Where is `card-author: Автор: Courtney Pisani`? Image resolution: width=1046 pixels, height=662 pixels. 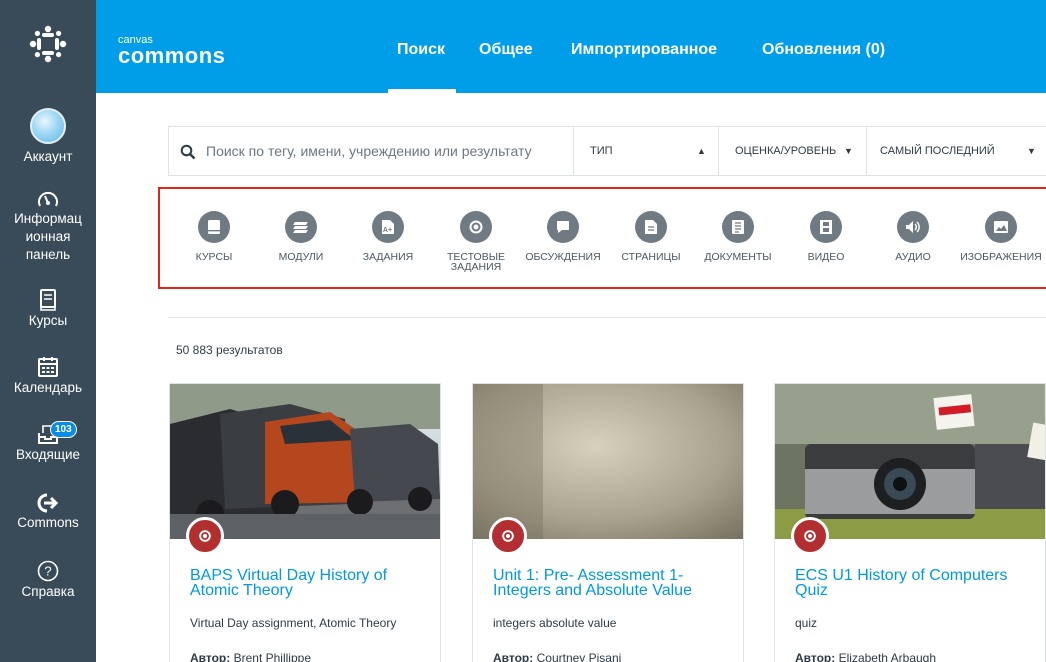 card-author: Автор: Courtney Pisani is located at coordinates (557, 656).